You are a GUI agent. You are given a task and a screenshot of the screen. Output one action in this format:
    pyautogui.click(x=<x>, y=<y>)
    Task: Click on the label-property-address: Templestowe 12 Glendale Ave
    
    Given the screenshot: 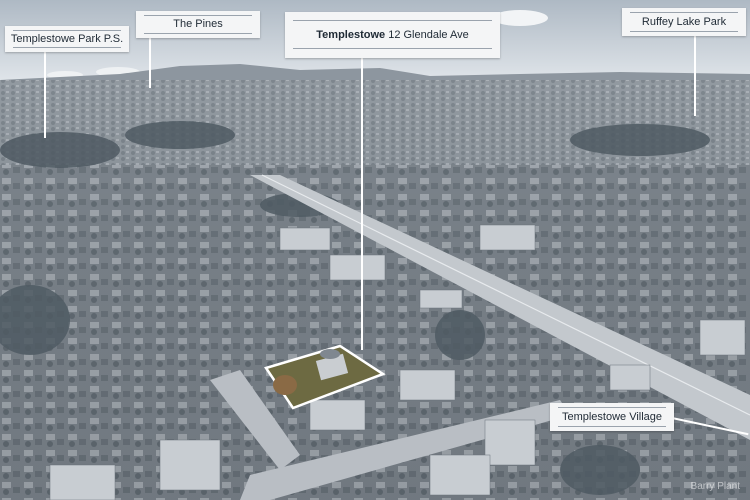 What is the action you would take?
    pyautogui.click(x=392, y=35)
    